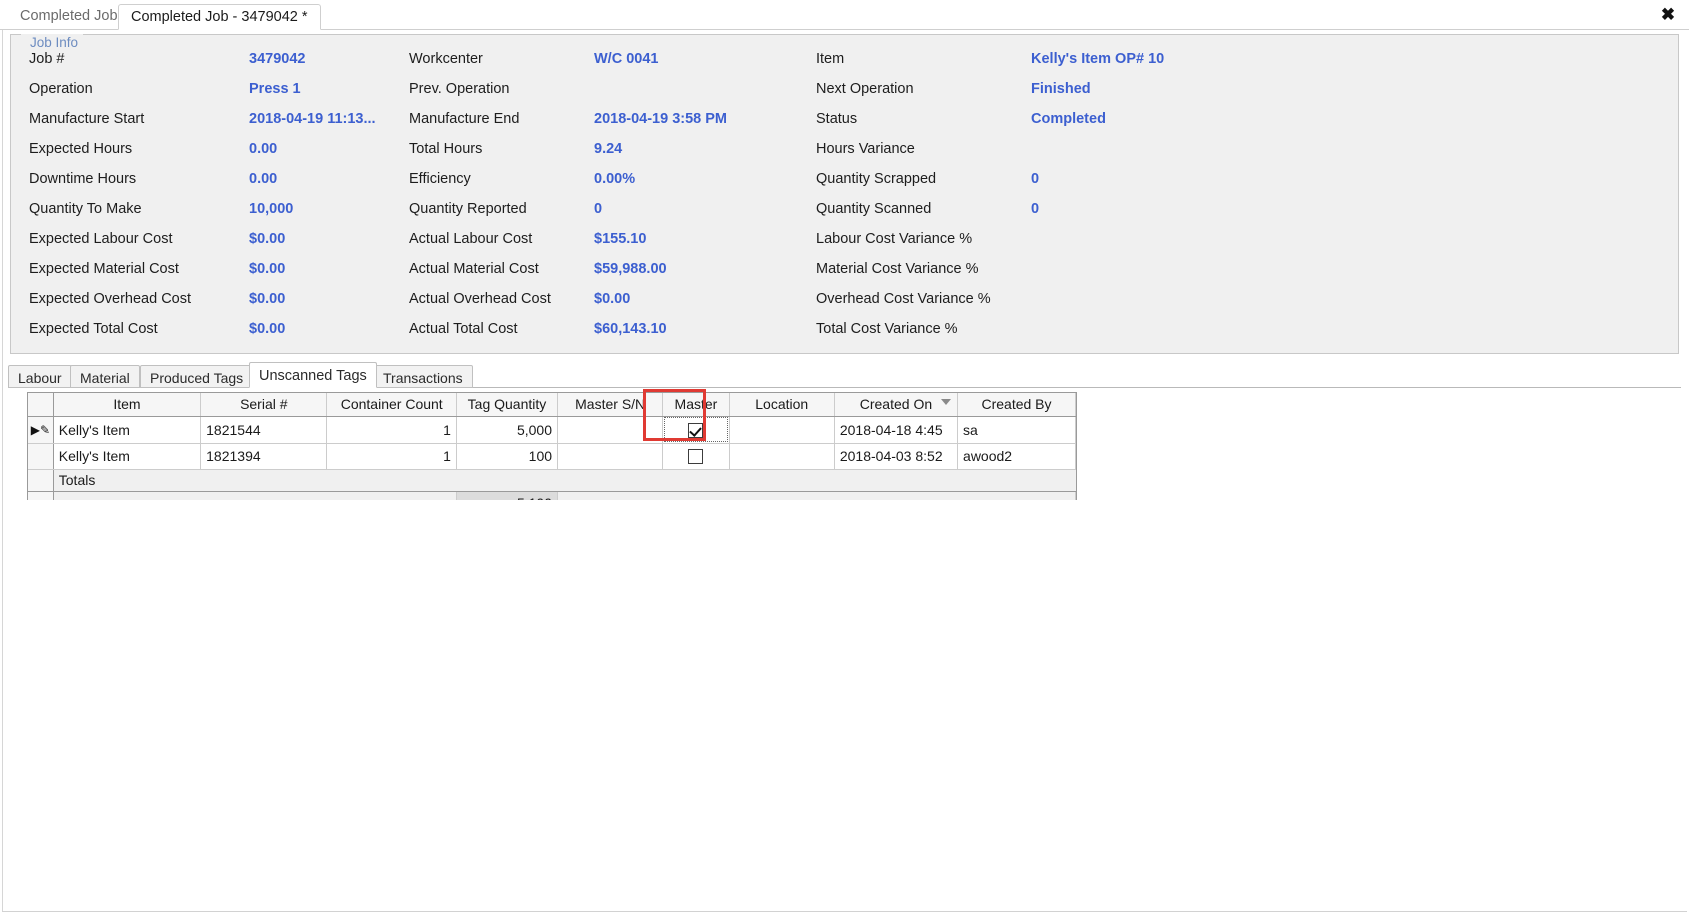  What do you see at coordinates (468, 209) in the screenshot?
I see `field-label-quantity-reported: Quantity Reported` at bounding box center [468, 209].